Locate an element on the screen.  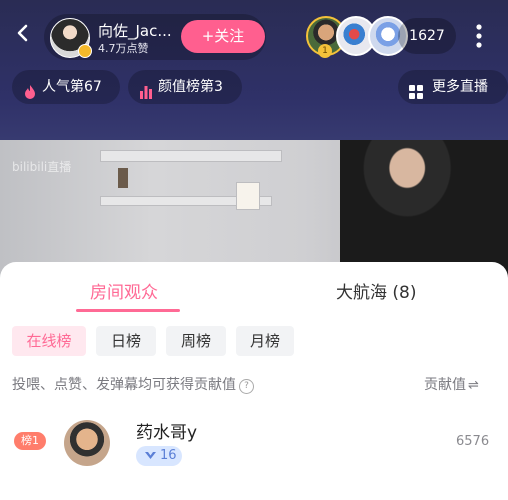
list-item: 榜1 药水哥y 16 6576 is located at coordinates (254, 442).